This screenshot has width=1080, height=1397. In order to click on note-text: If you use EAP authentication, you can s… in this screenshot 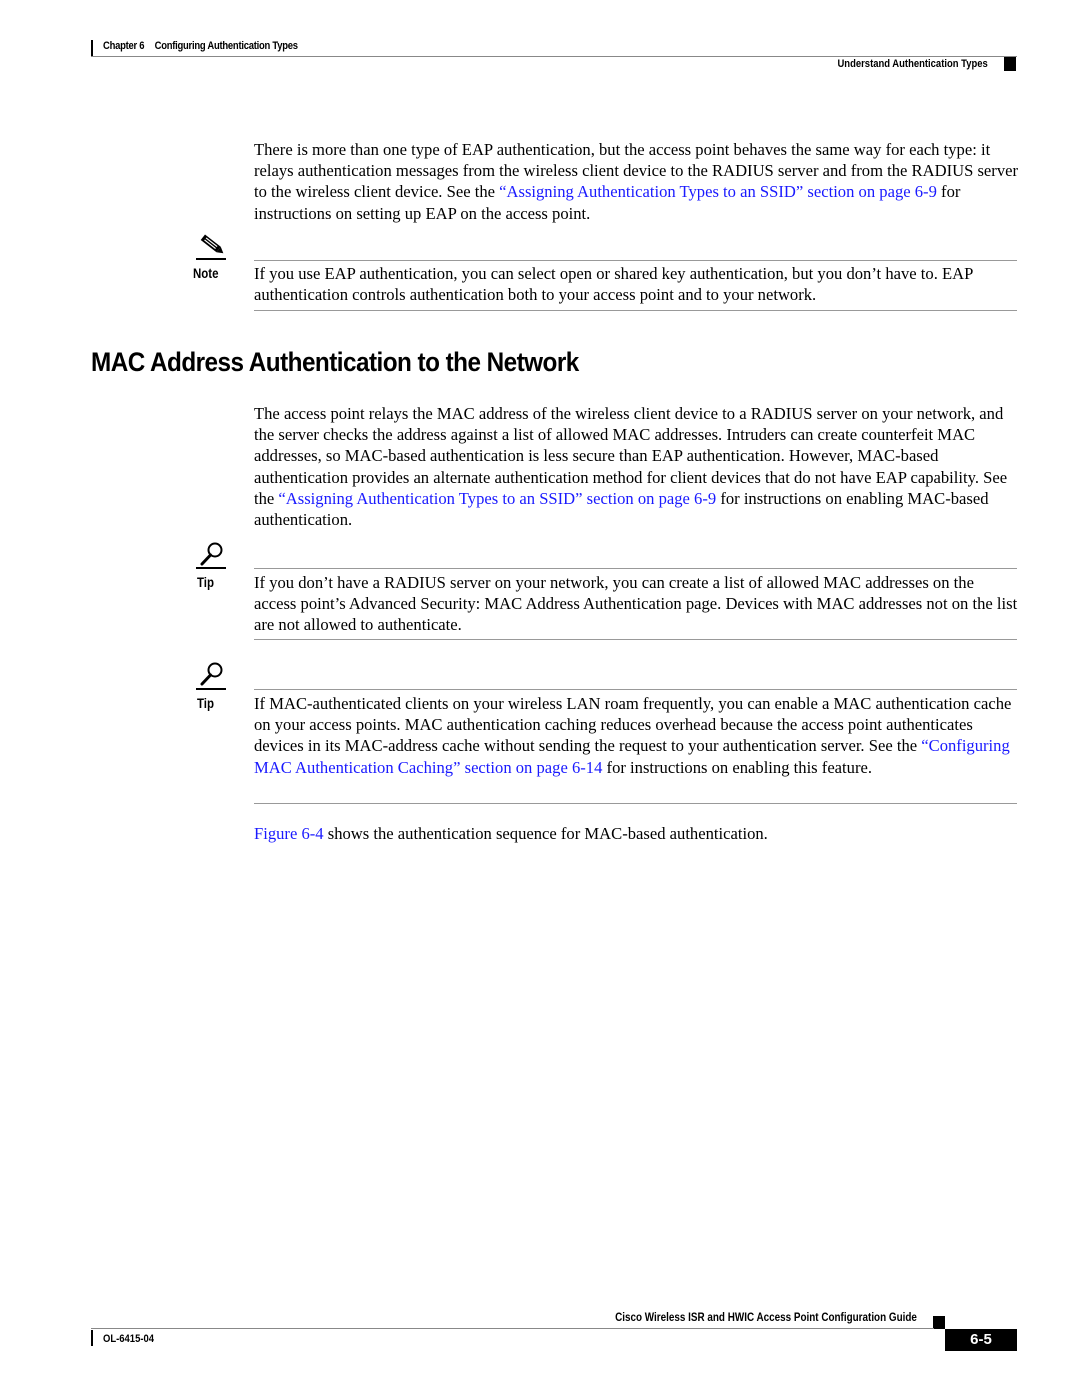, I will do `click(613, 284)`.